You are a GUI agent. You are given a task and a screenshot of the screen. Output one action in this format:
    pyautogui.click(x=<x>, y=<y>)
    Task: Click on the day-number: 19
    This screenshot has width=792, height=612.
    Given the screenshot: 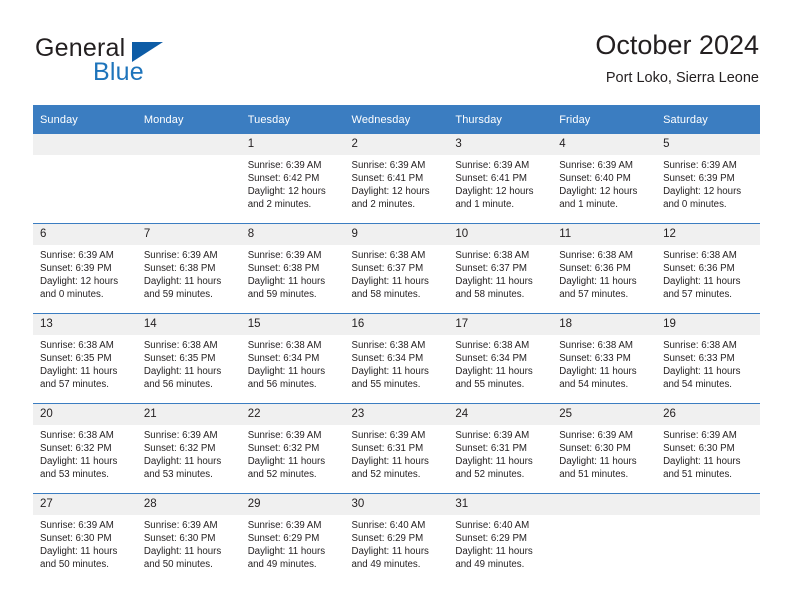 What is the action you would take?
    pyautogui.click(x=708, y=324)
    